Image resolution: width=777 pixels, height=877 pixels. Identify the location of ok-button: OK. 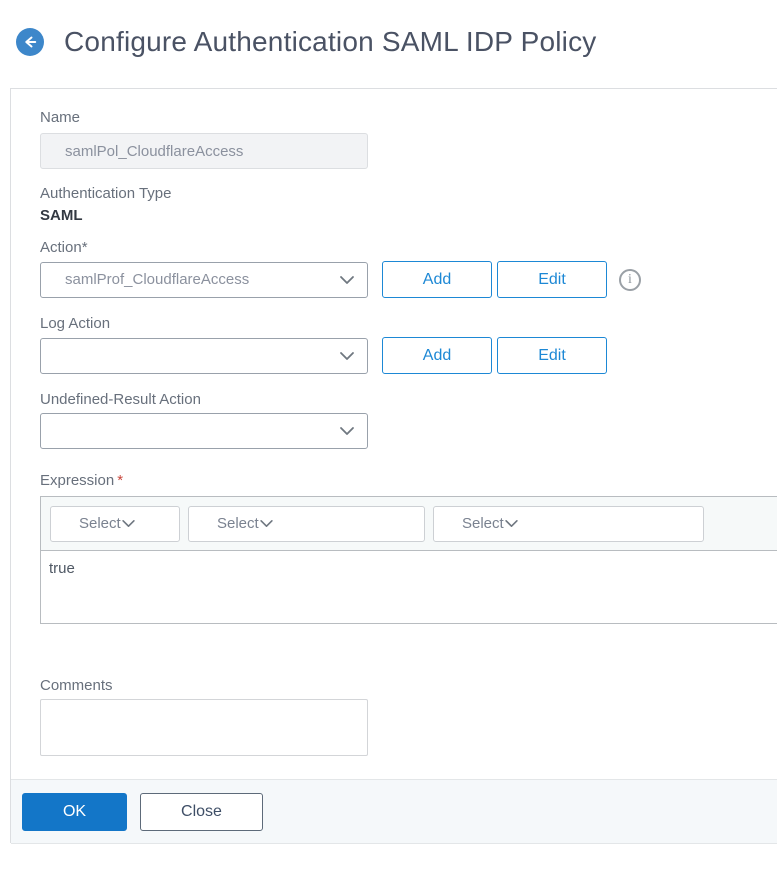
(74, 811).